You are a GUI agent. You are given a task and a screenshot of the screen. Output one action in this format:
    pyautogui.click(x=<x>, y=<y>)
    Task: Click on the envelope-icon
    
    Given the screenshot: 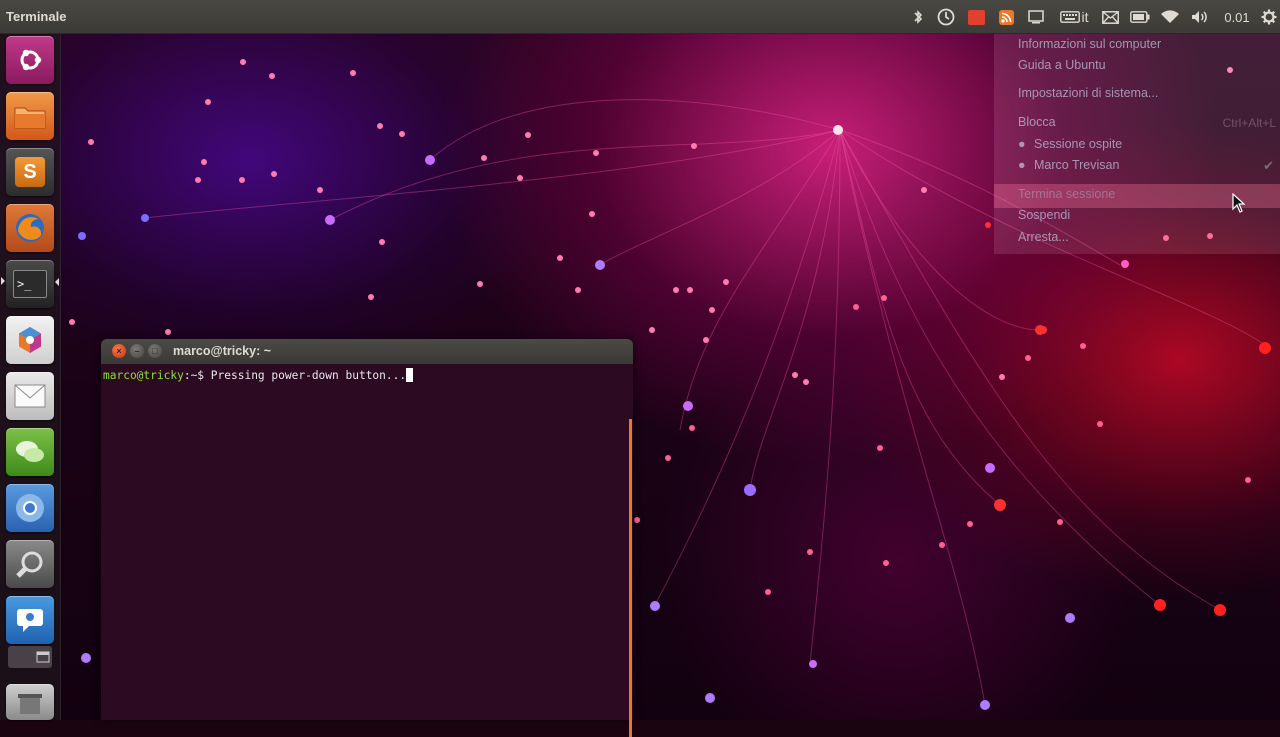 What is the action you would take?
    pyautogui.click(x=30, y=396)
    